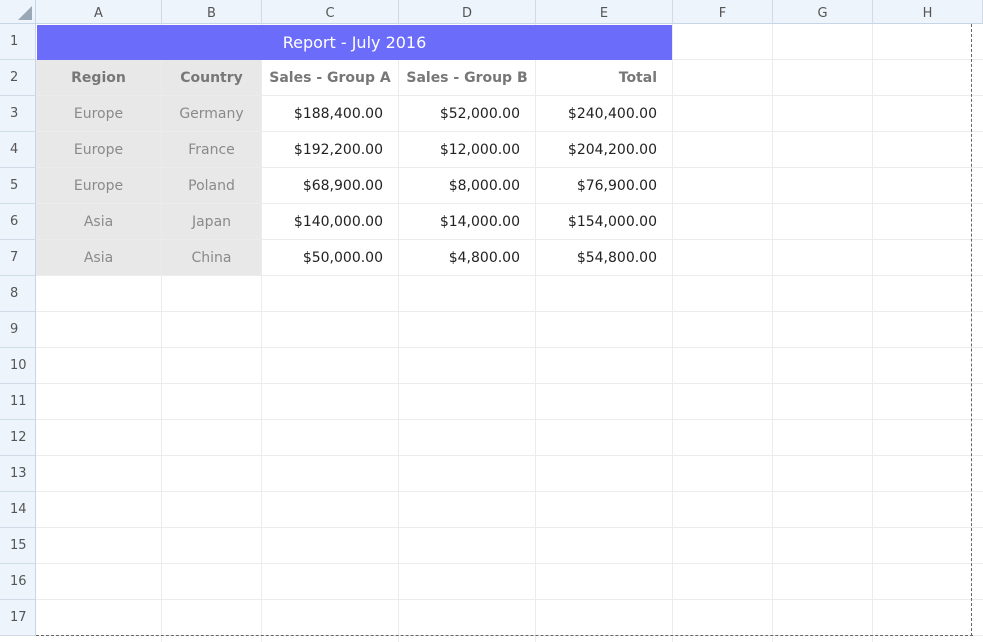  Describe the element at coordinates (330, 258) in the screenshot. I see `cell-sales-a: $50,000.00` at that location.